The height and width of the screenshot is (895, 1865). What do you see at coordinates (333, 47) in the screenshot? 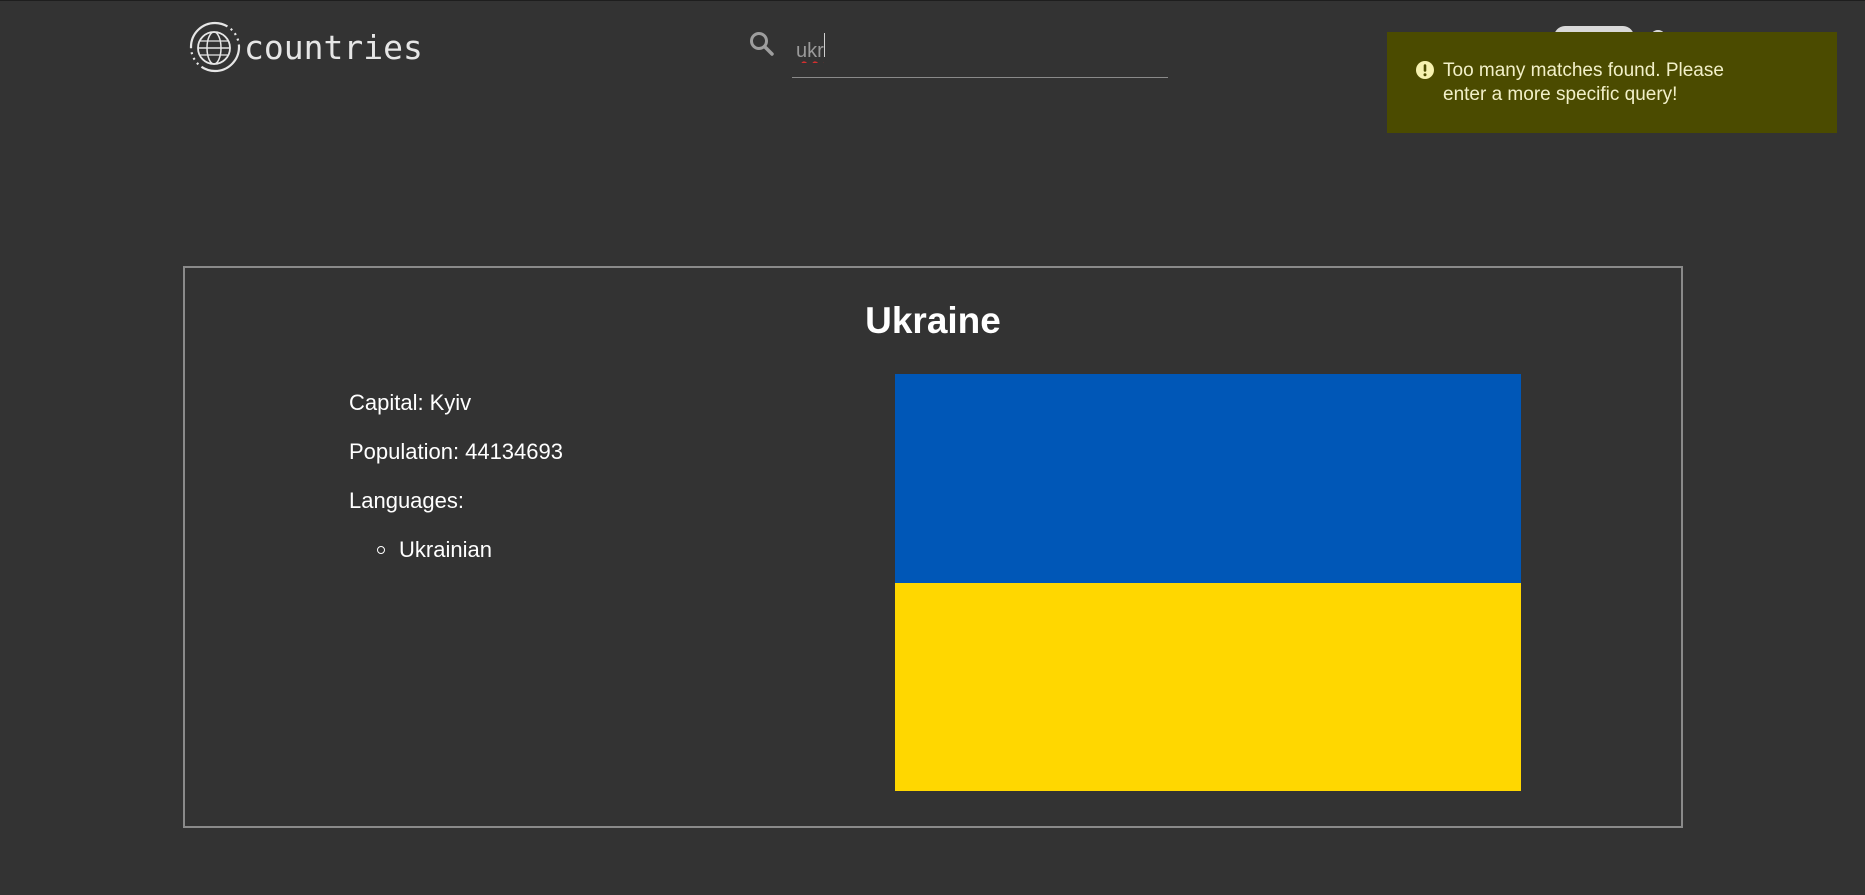
I see `logo-text: countries` at bounding box center [333, 47].